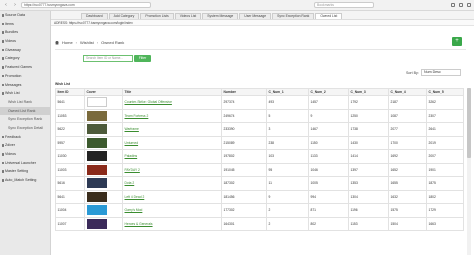  What do you see at coordinates (461, 5) in the screenshot?
I see `download-icon` at bounding box center [461, 5].